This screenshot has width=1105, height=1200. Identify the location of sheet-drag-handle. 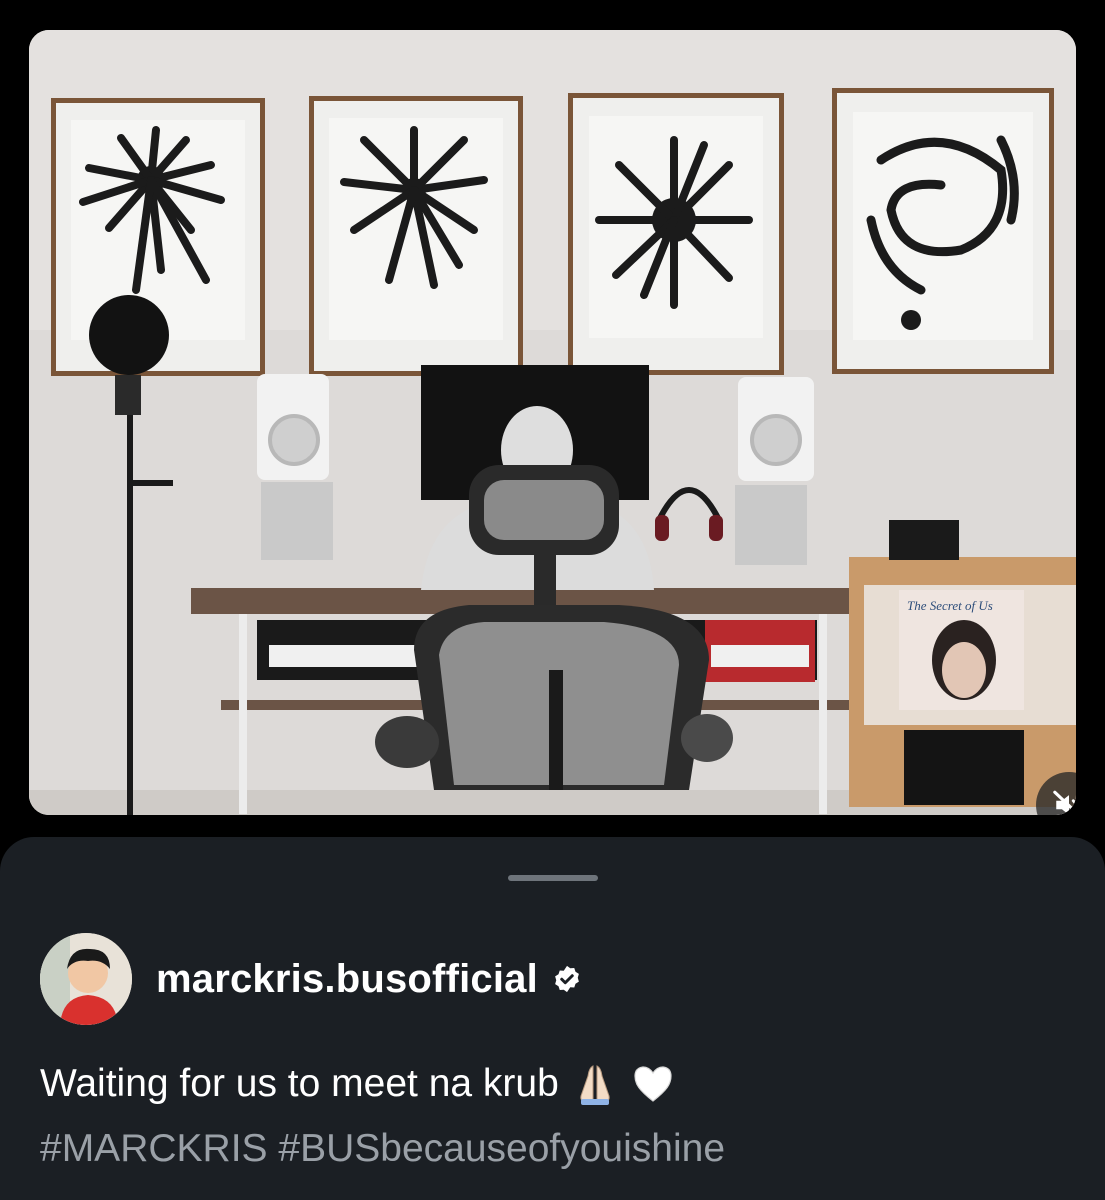
(553, 878).